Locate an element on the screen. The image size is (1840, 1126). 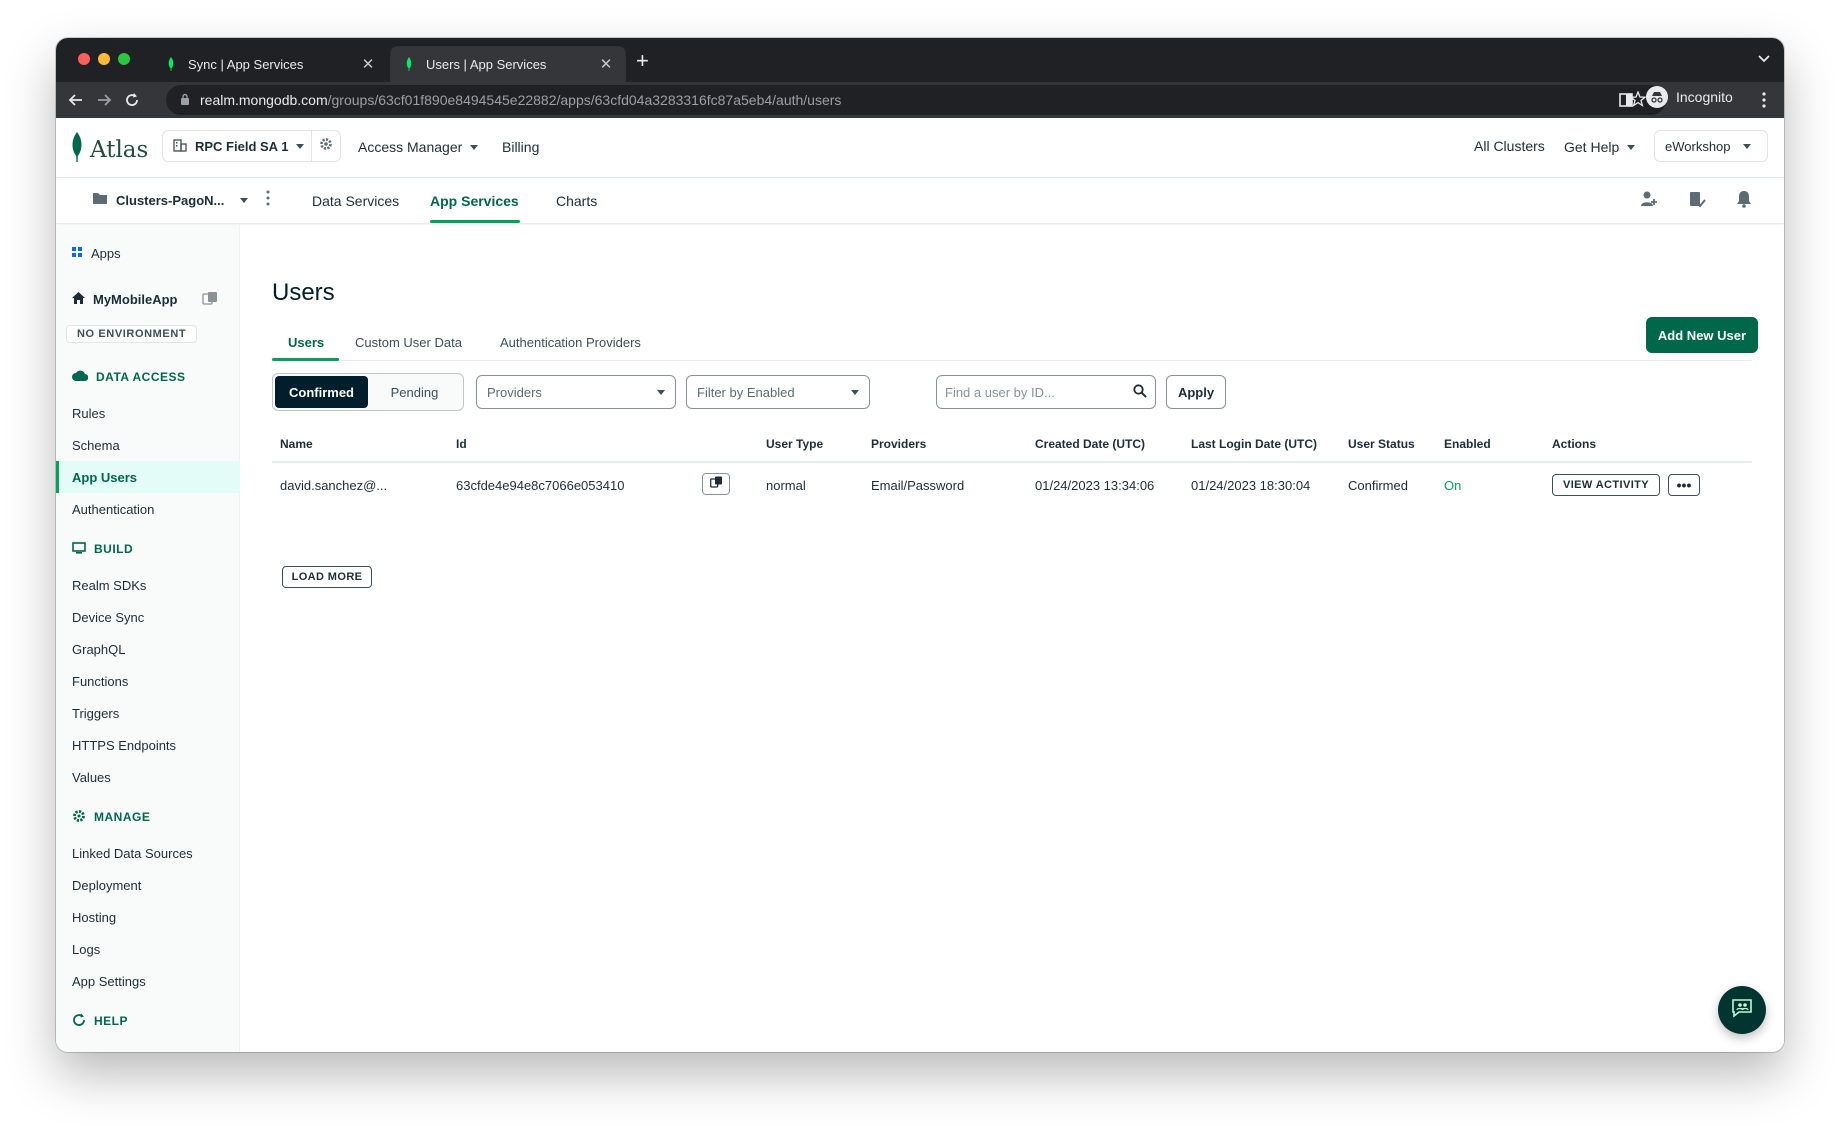
new-tab-button: + is located at coordinates (642, 61).